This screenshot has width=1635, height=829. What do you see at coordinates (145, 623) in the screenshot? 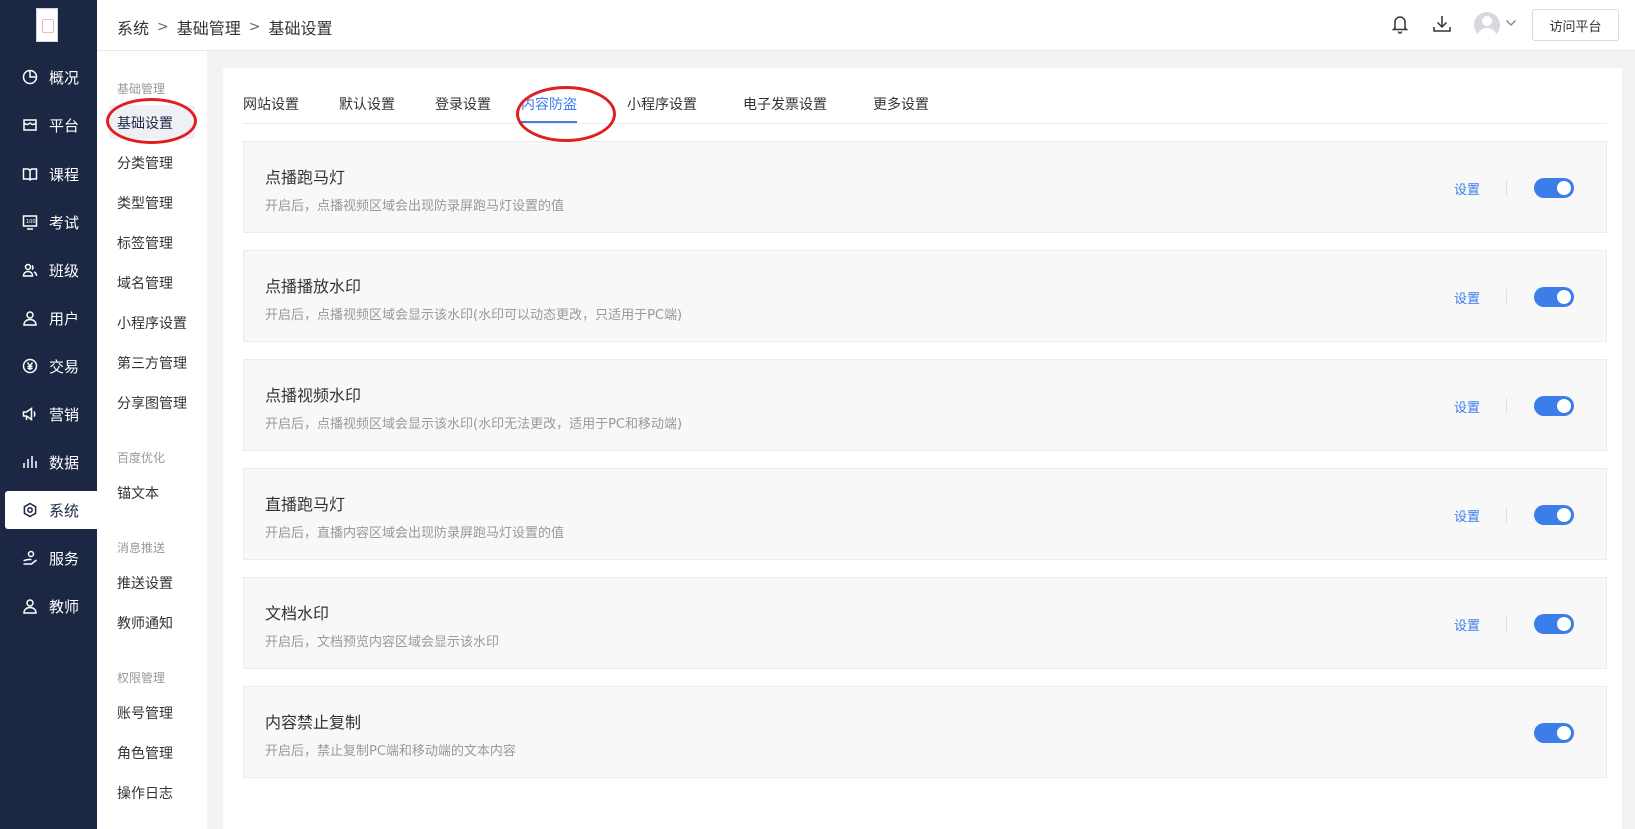
I see `submenu-item-teacher-notice: 教师通知` at bounding box center [145, 623].